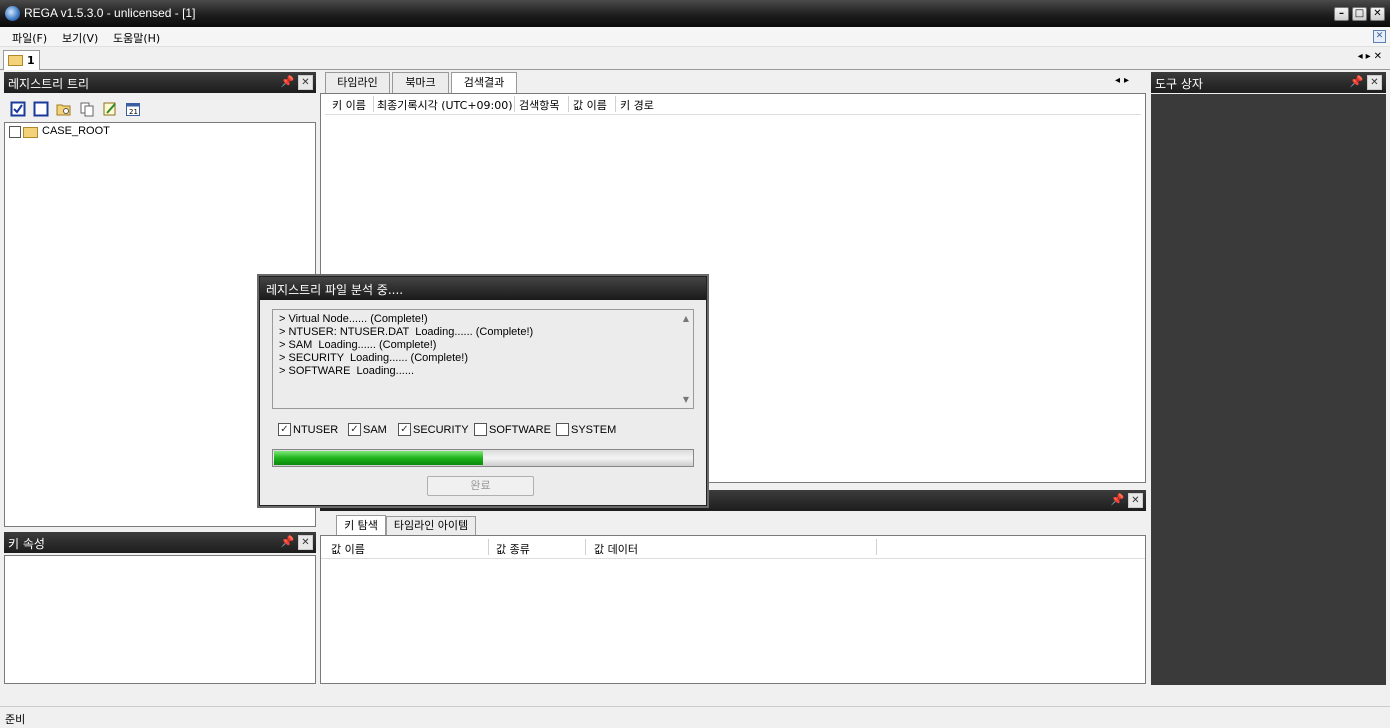 This screenshot has height=728, width=1390. What do you see at coordinates (1268, 82) in the screenshot?
I see `tool-box-header: 도구 상자 📌 ✕` at bounding box center [1268, 82].